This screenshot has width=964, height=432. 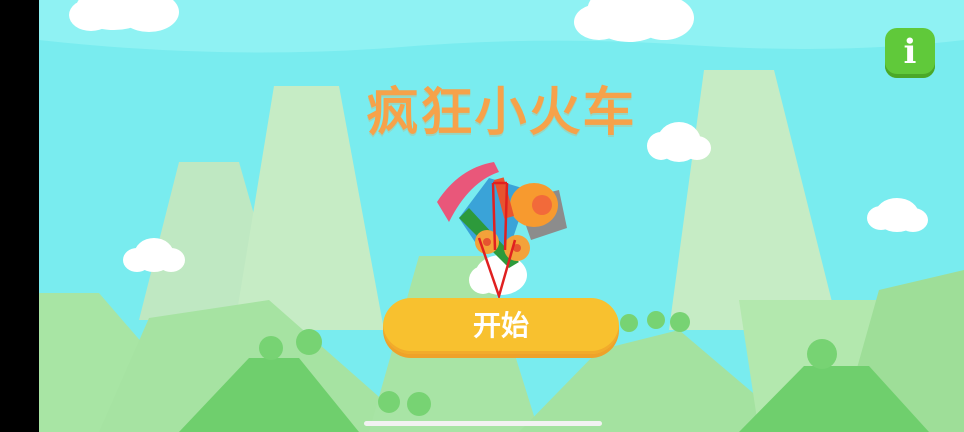 I want to click on cloud-top-left, so click(x=124, y=16).